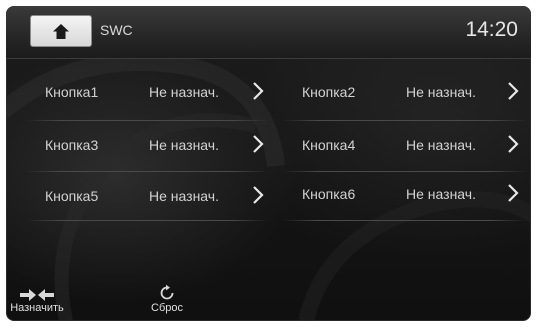 The height and width of the screenshot is (327, 537). I want to click on button-label: Кнопка3, so click(72, 145).